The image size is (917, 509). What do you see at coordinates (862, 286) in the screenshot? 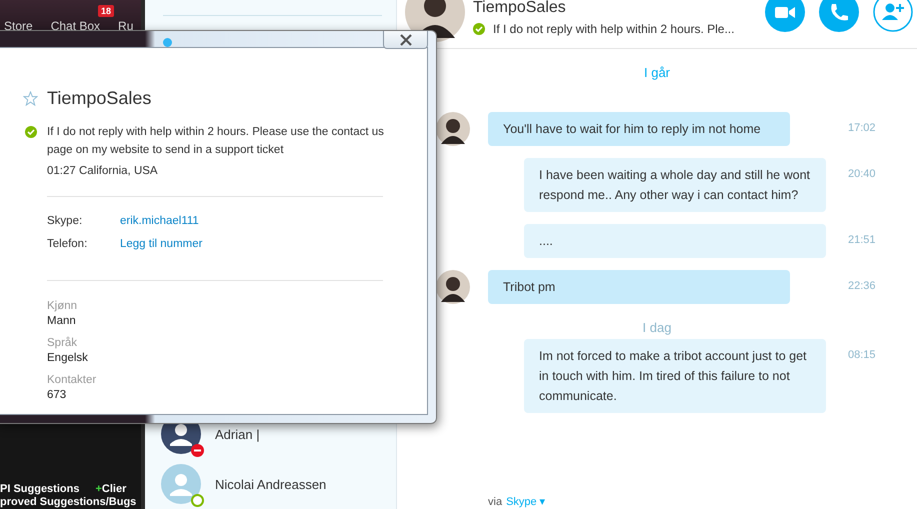
I see `message-time: 22:36` at bounding box center [862, 286].